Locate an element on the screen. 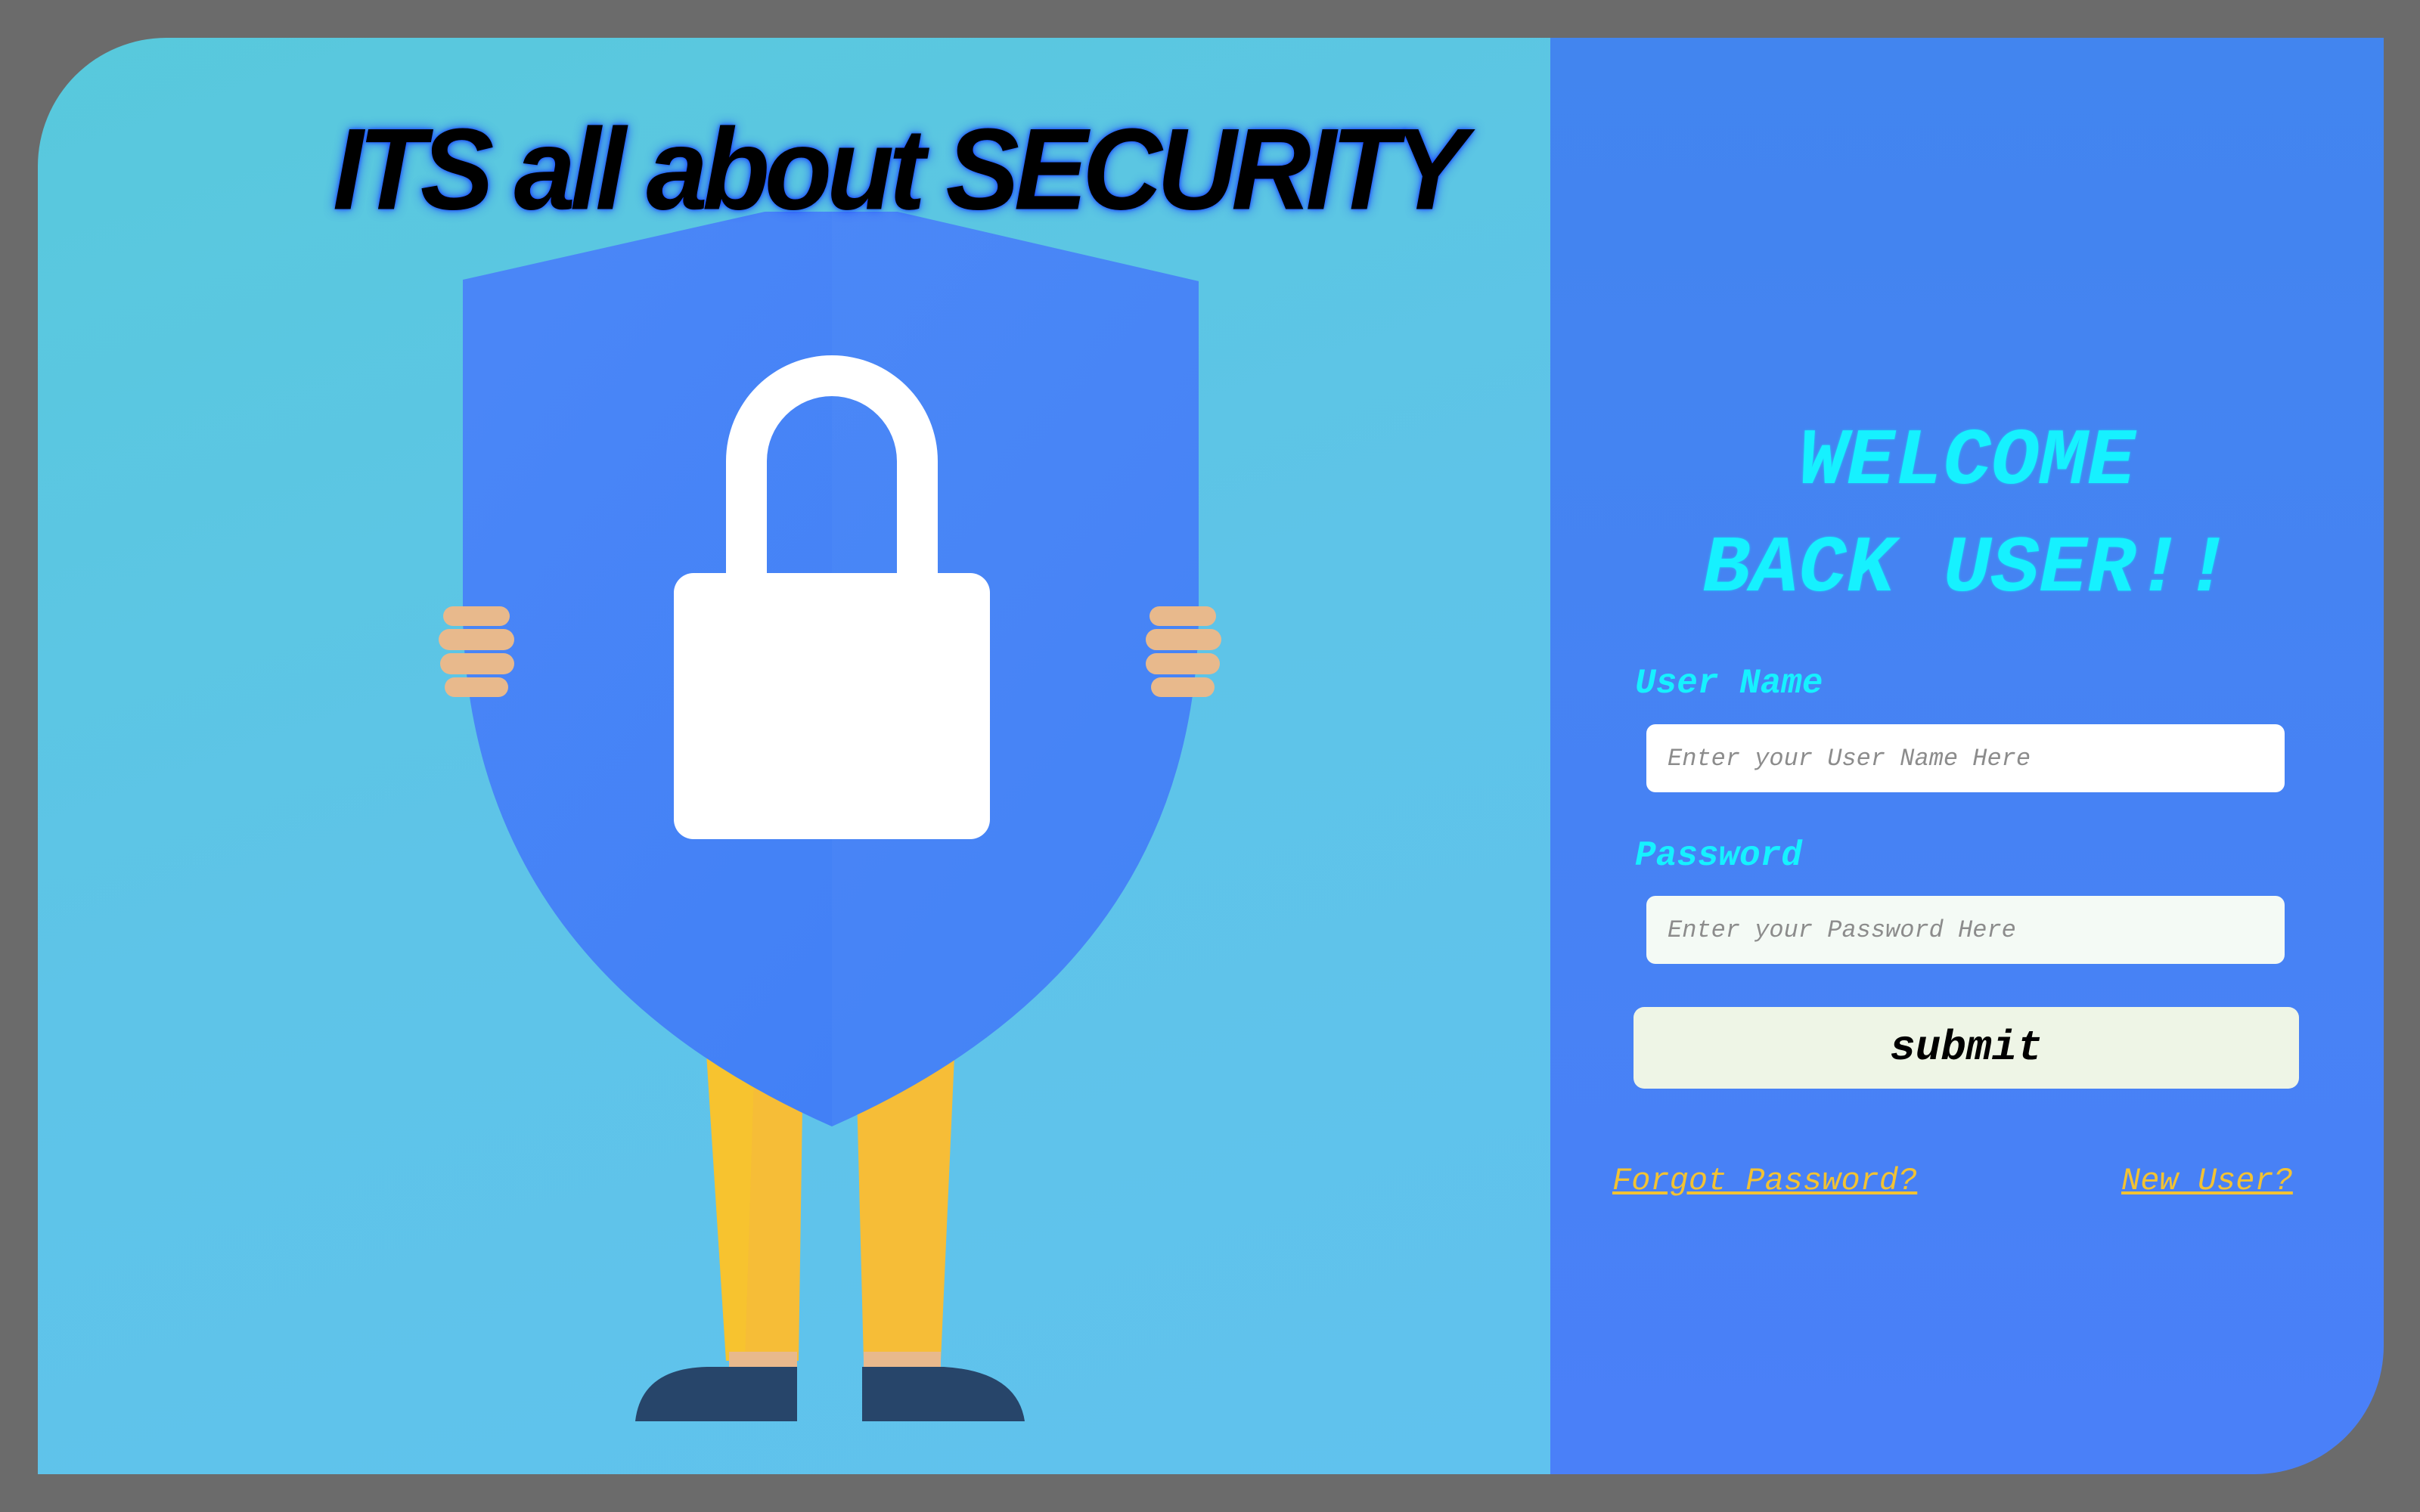  shoes is located at coordinates (830, 1394).